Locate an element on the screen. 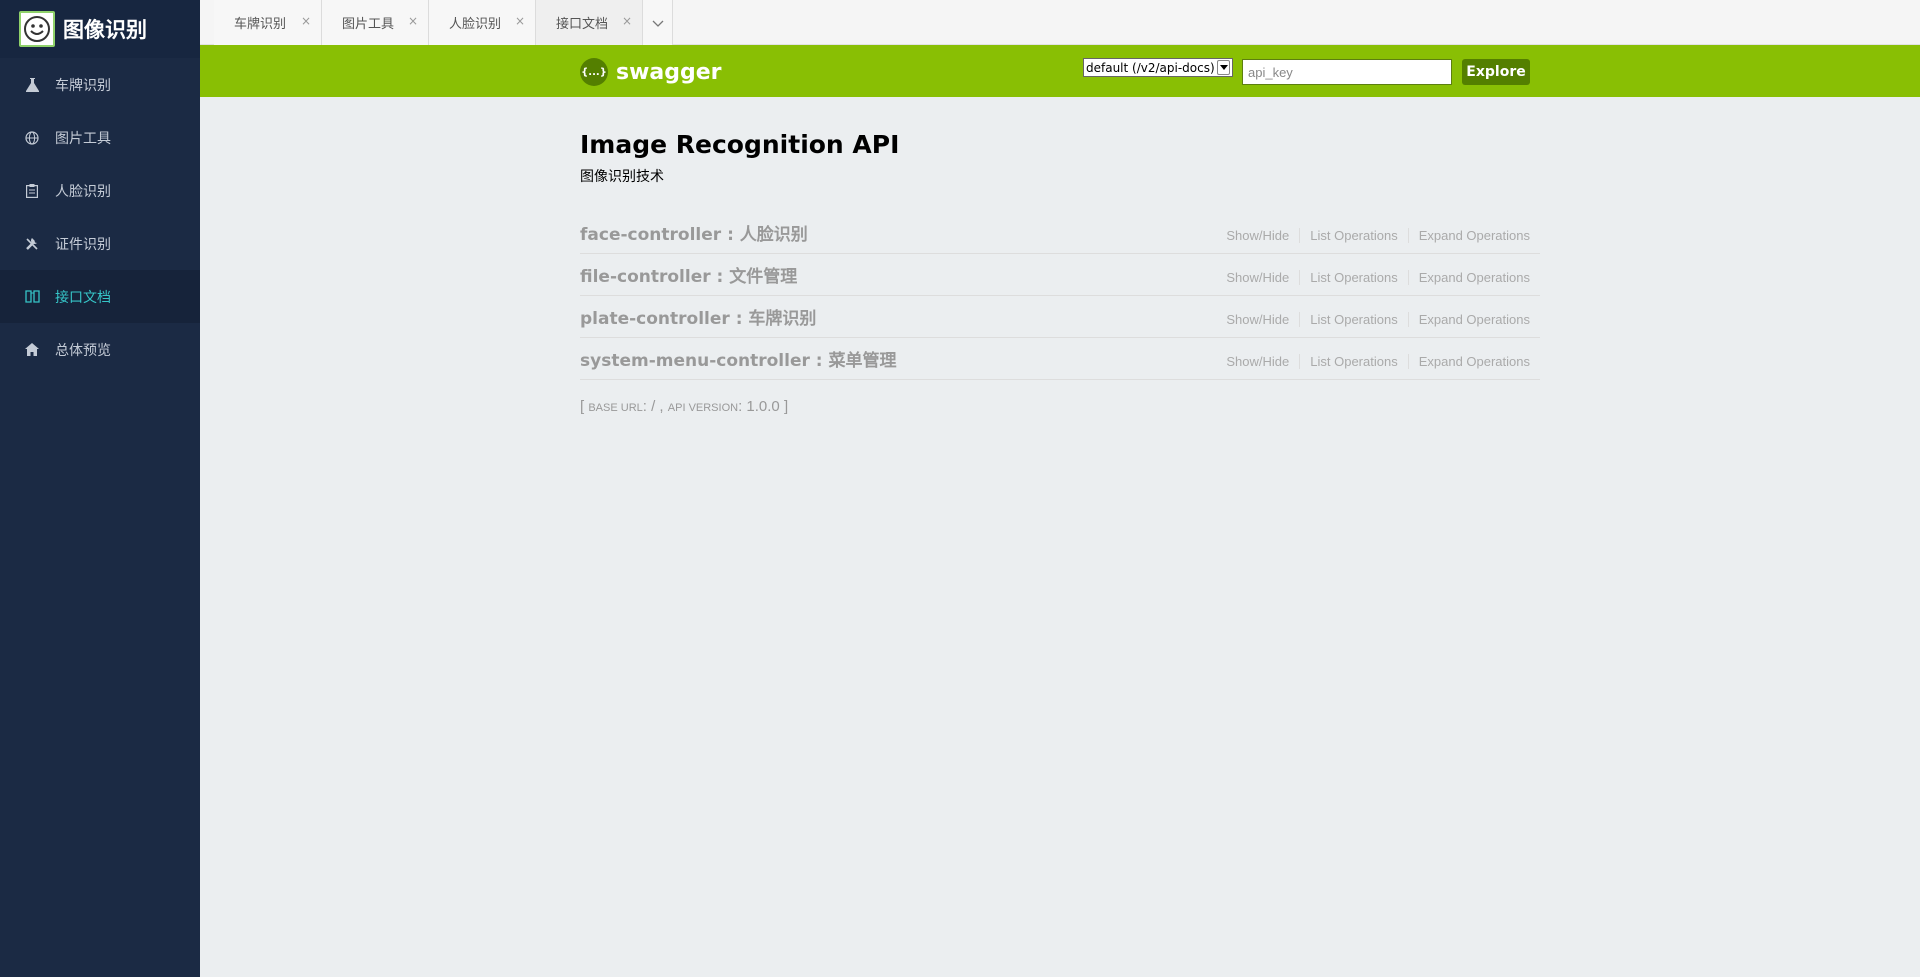 Image resolution: width=1920 pixels, height=977 pixels. home-icon is located at coordinates (32, 350).